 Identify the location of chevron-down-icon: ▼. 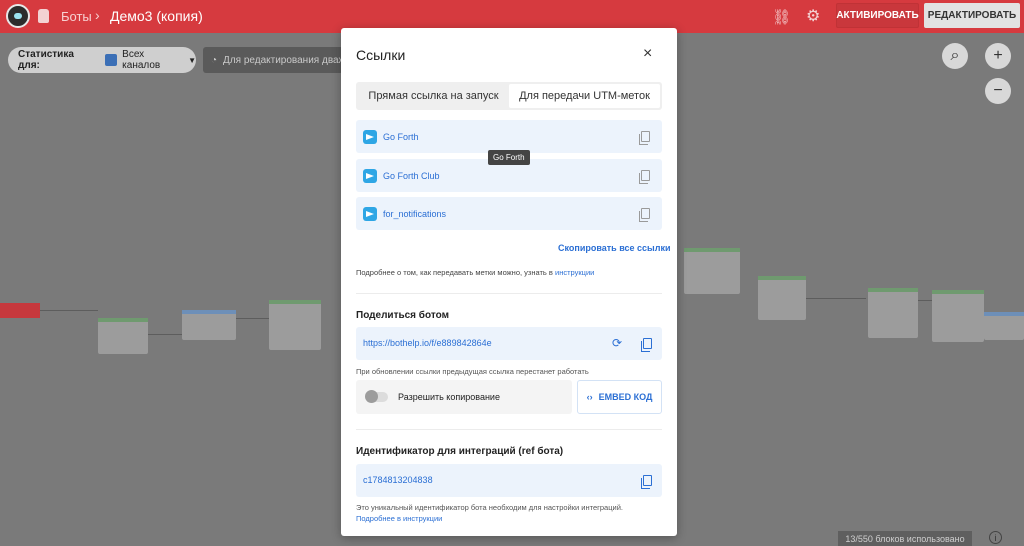
(192, 60).